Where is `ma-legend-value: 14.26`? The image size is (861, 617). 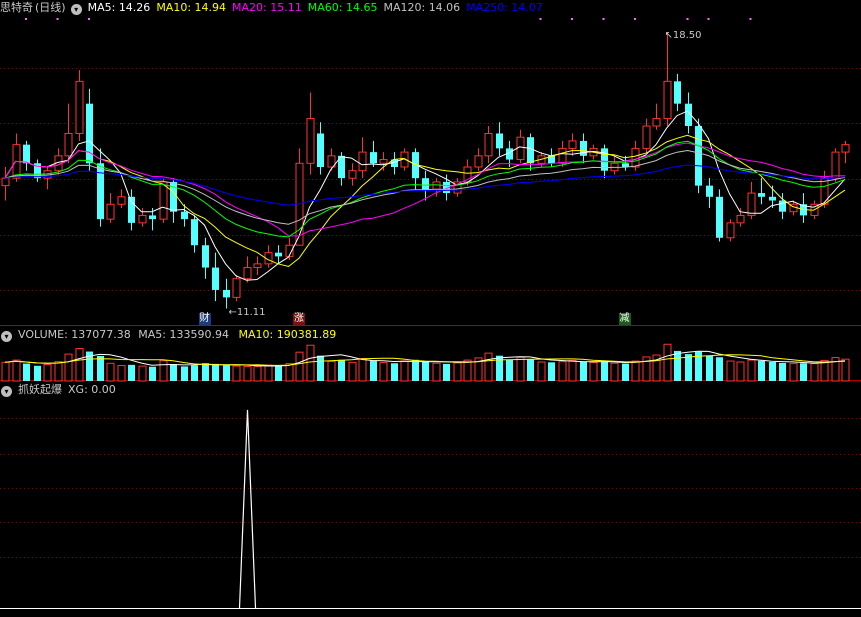 ma-legend-value: 14.26 is located at coordinates (134, 7).